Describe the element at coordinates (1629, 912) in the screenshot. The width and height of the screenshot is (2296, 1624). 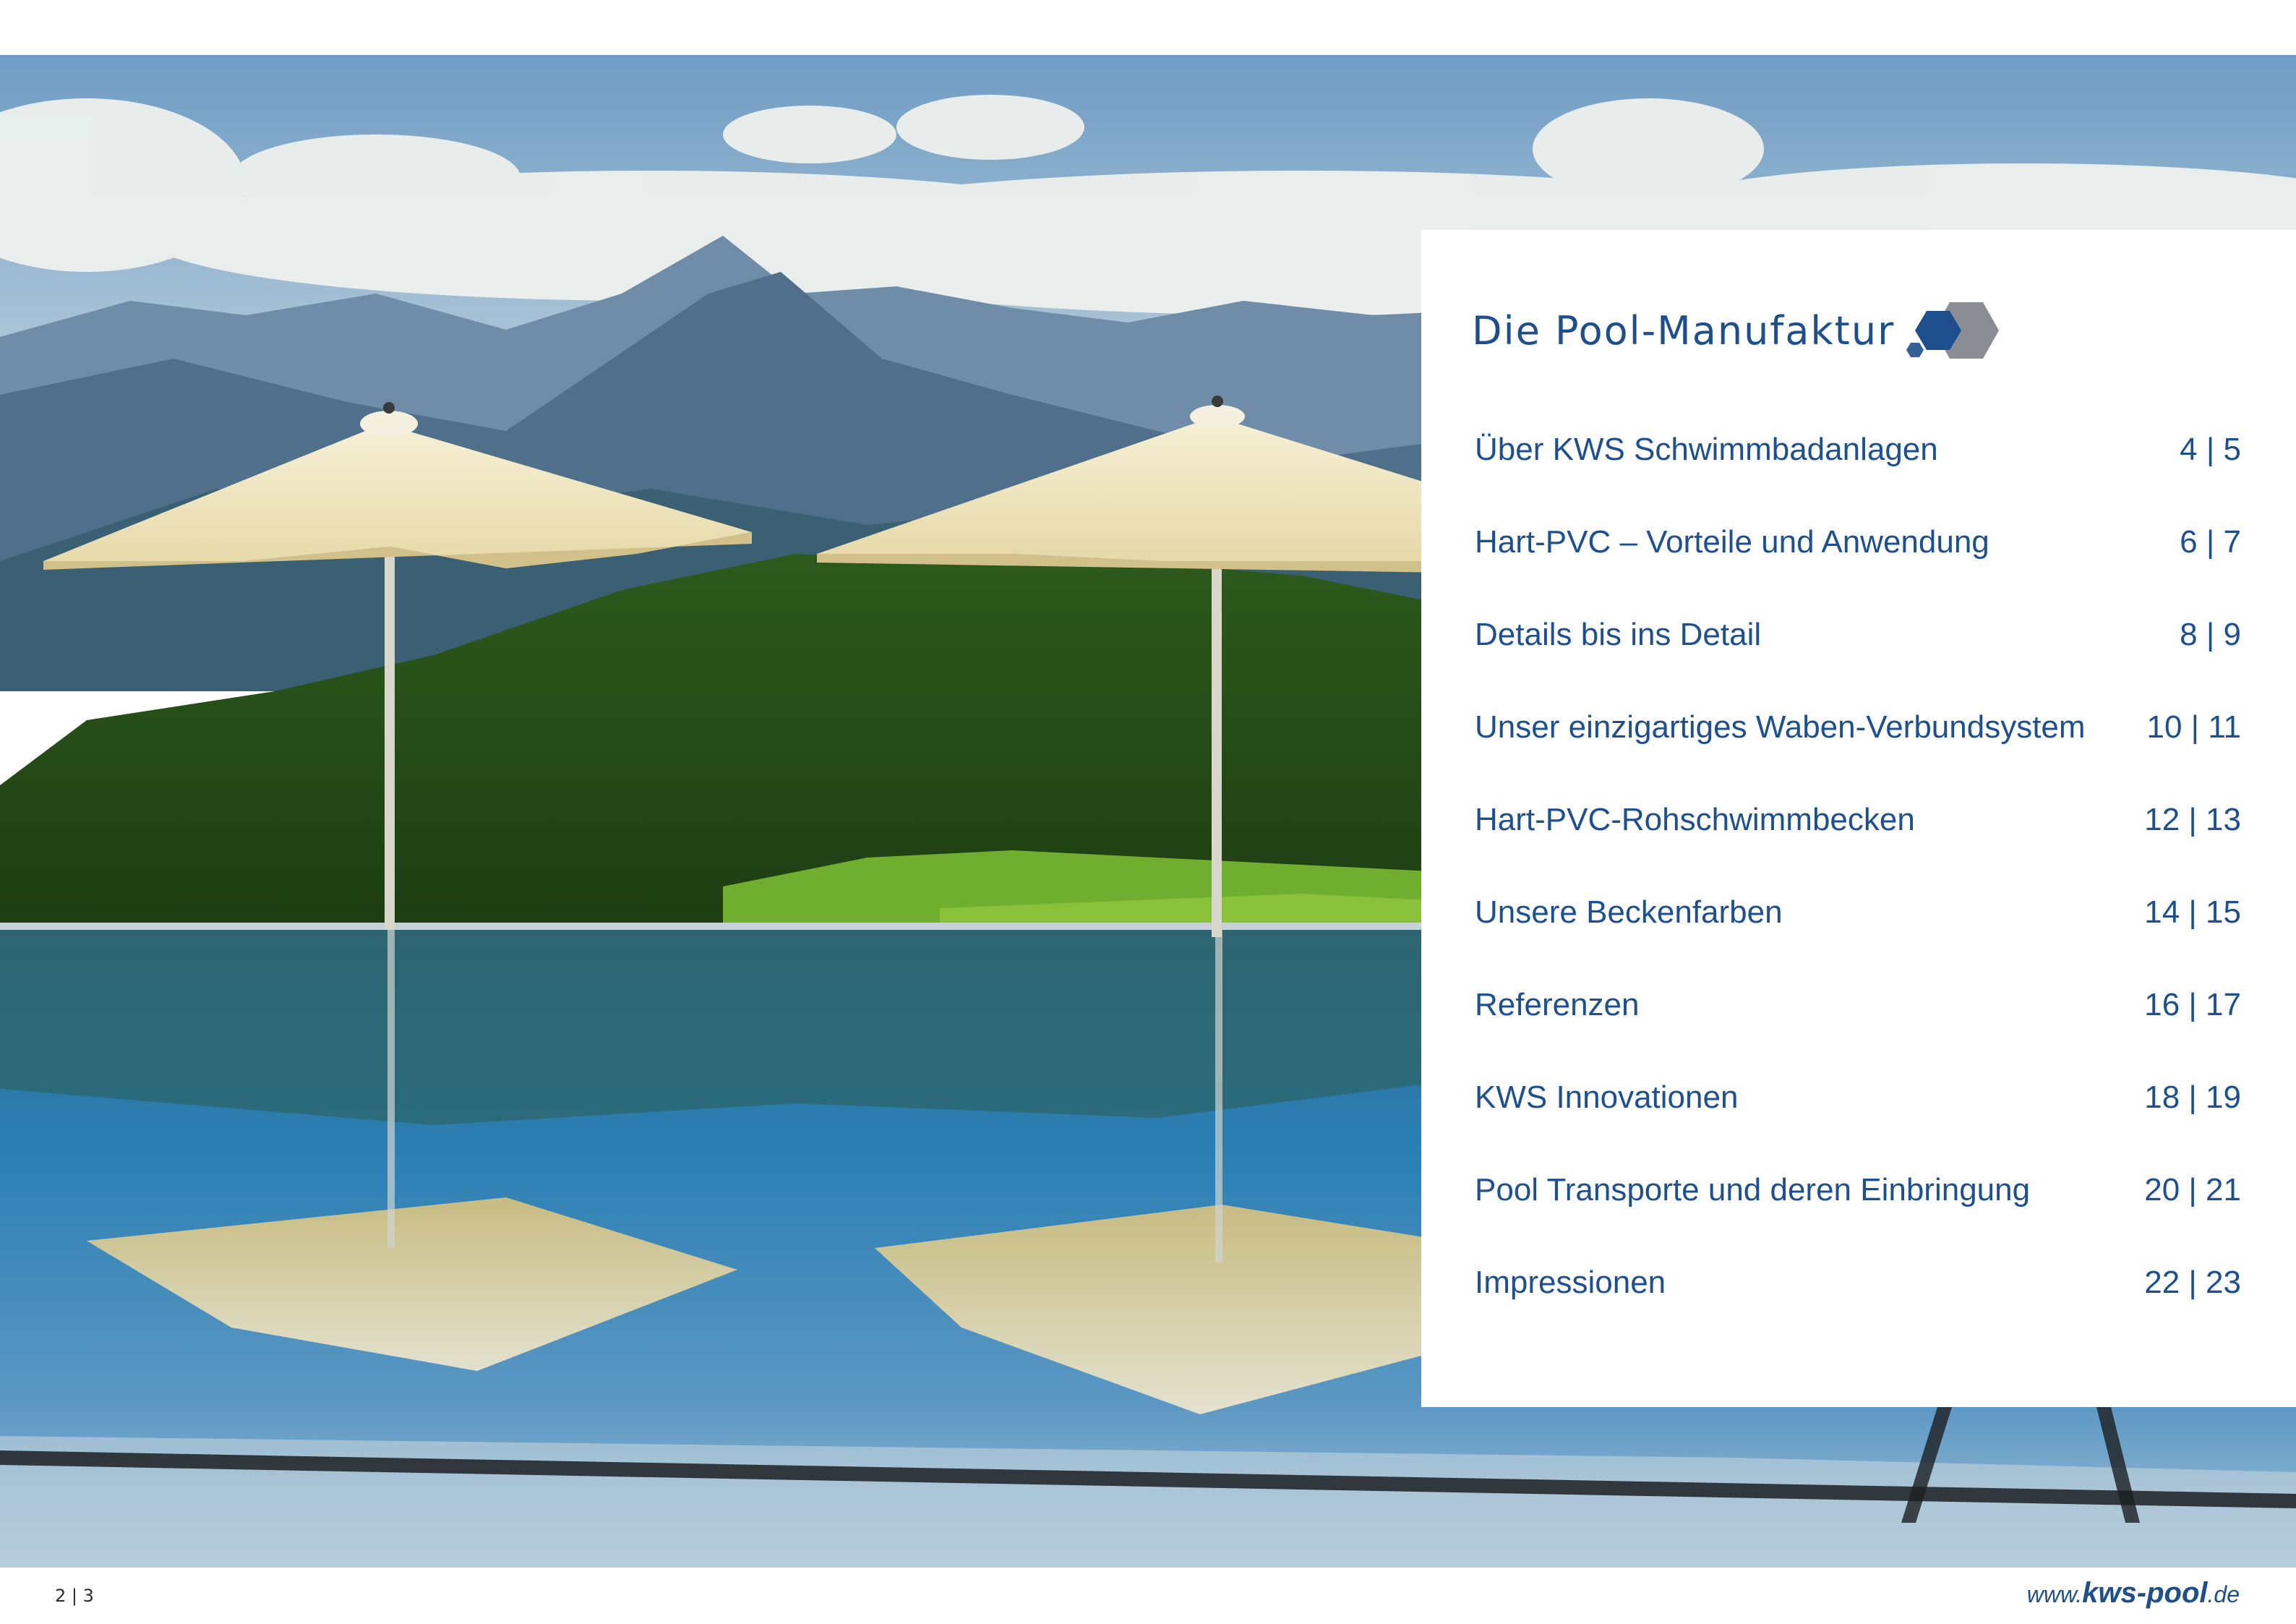
I see `toc-entry-label: Unsere Beckenfarben` at that location.